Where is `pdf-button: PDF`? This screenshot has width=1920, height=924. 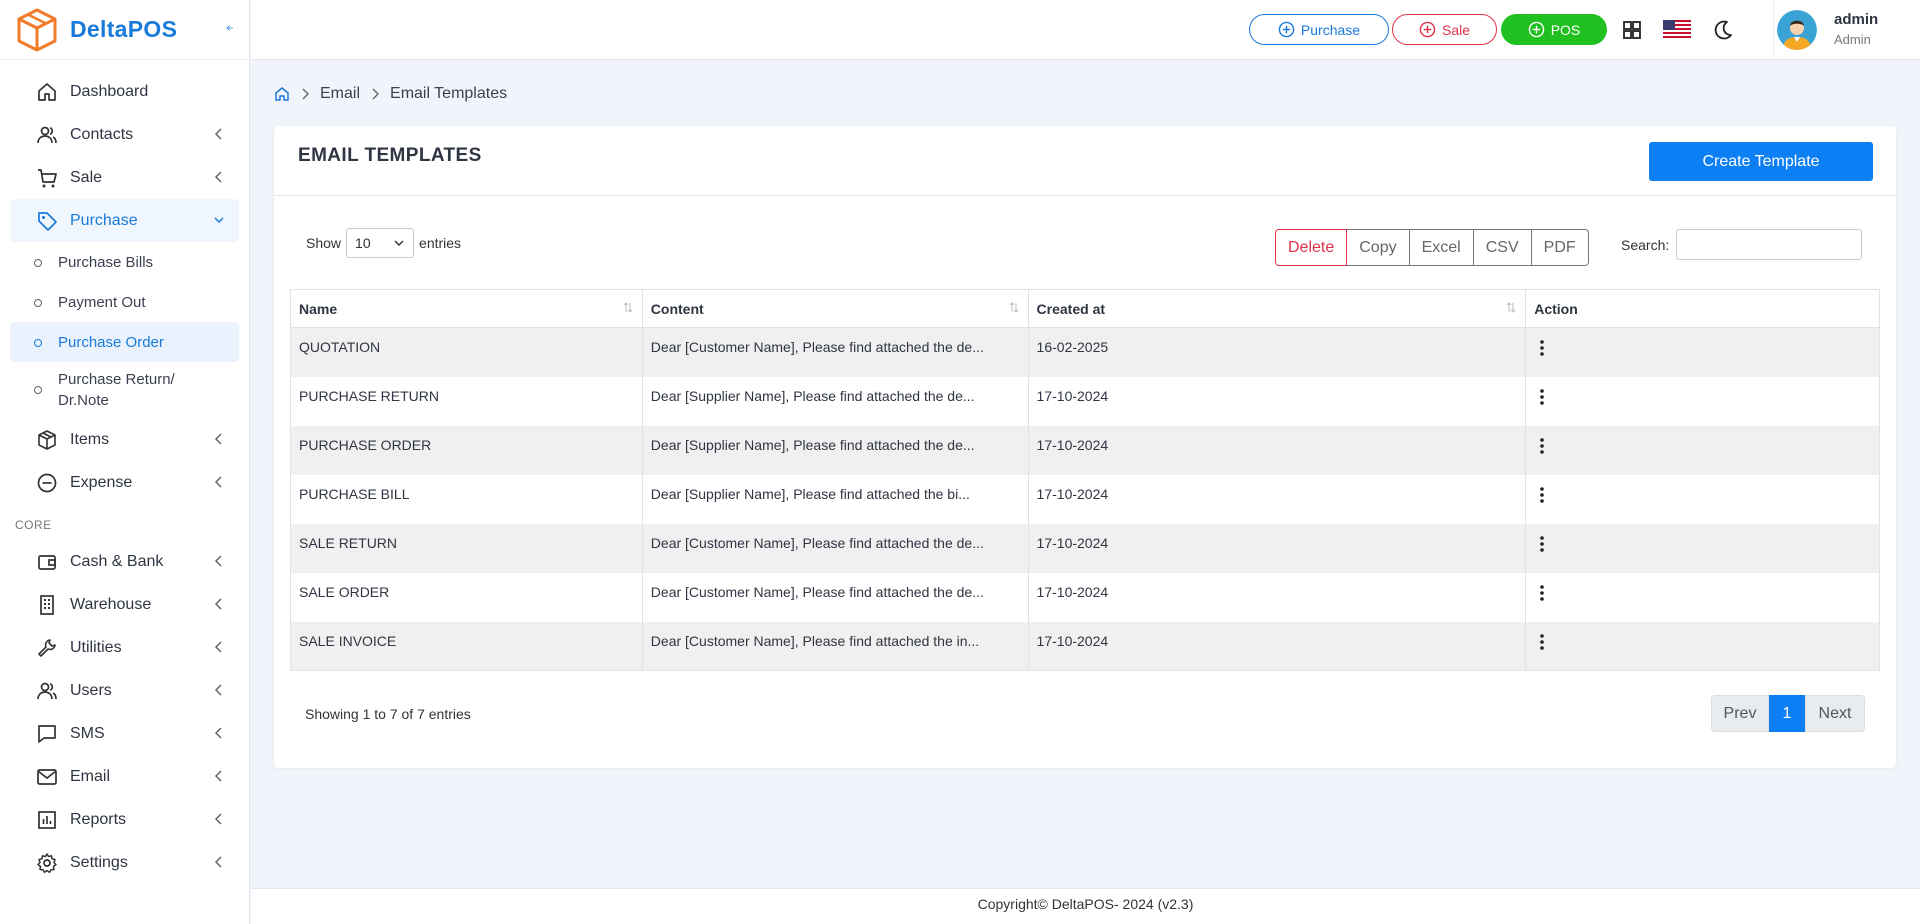
pdf-button: PDF is located at coordinates (1560, 247).